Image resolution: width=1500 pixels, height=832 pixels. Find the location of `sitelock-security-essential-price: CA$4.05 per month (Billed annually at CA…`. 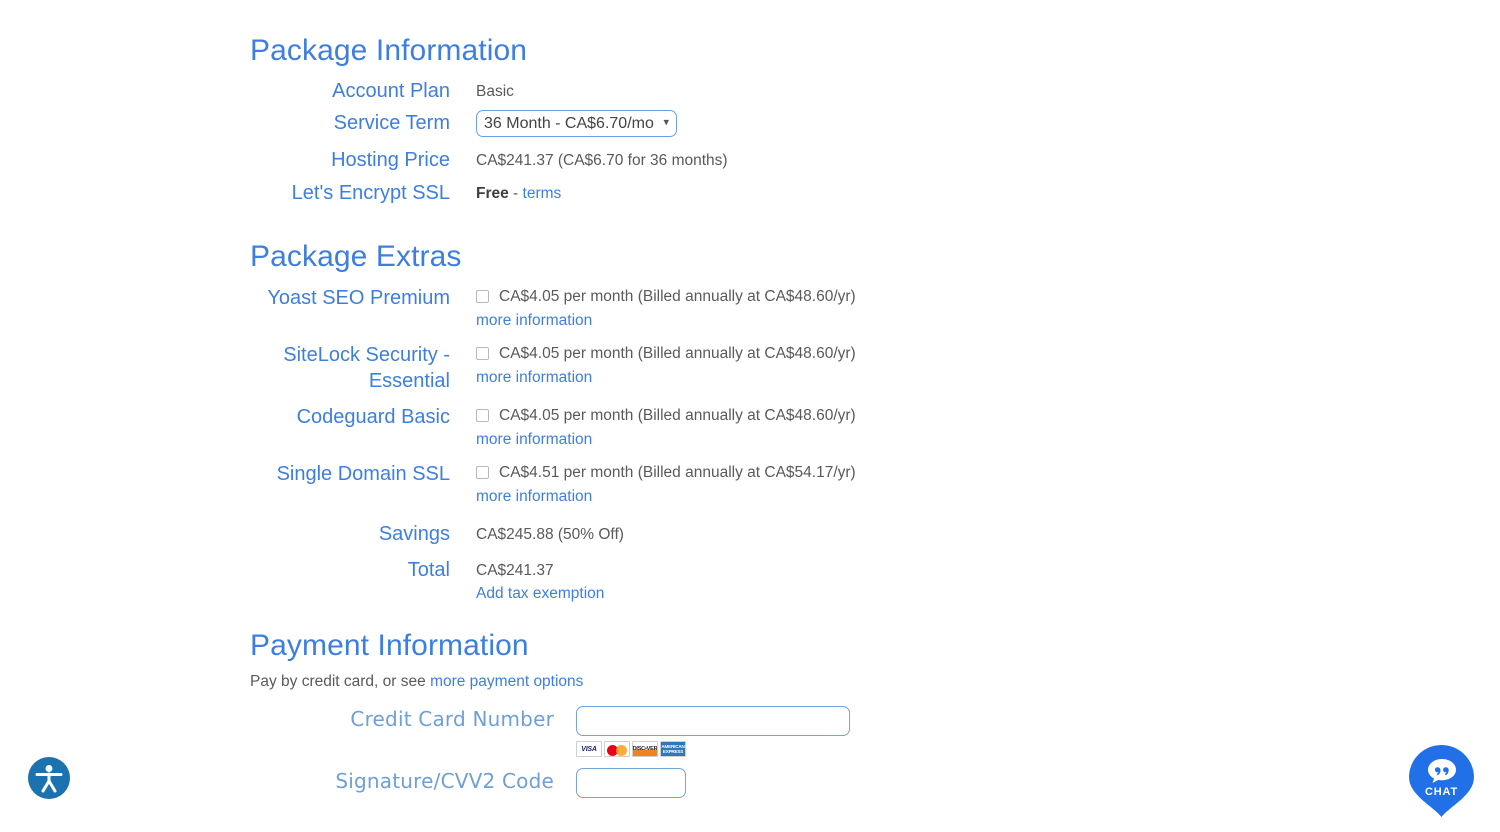

sitelock-security-essential-price: CA$4.05 per month (Billed annually at CA… is located at coordinates (677, 353).